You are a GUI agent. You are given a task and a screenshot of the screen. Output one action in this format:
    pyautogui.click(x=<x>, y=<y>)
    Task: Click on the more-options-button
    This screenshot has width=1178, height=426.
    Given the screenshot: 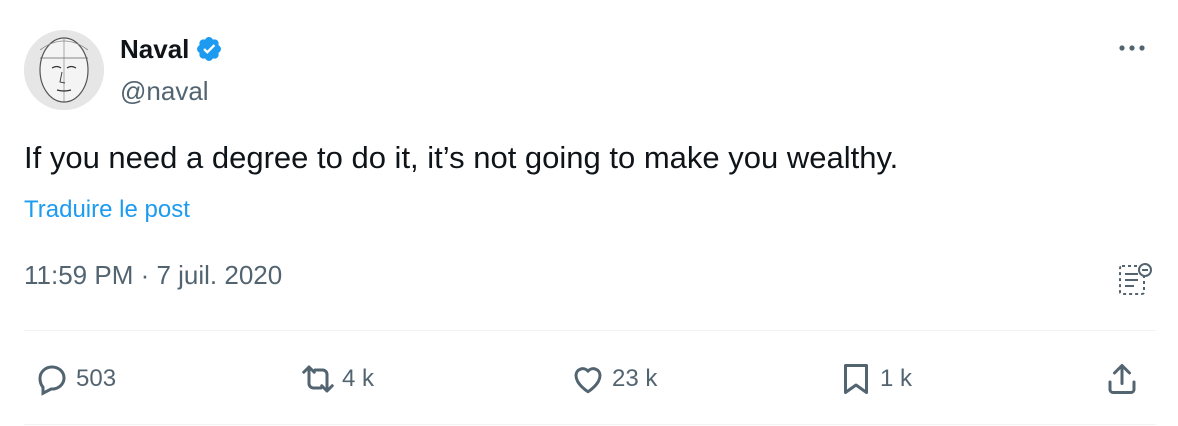 What is the action you would take?
    pyautogui.click(x=1132, y=48)
    